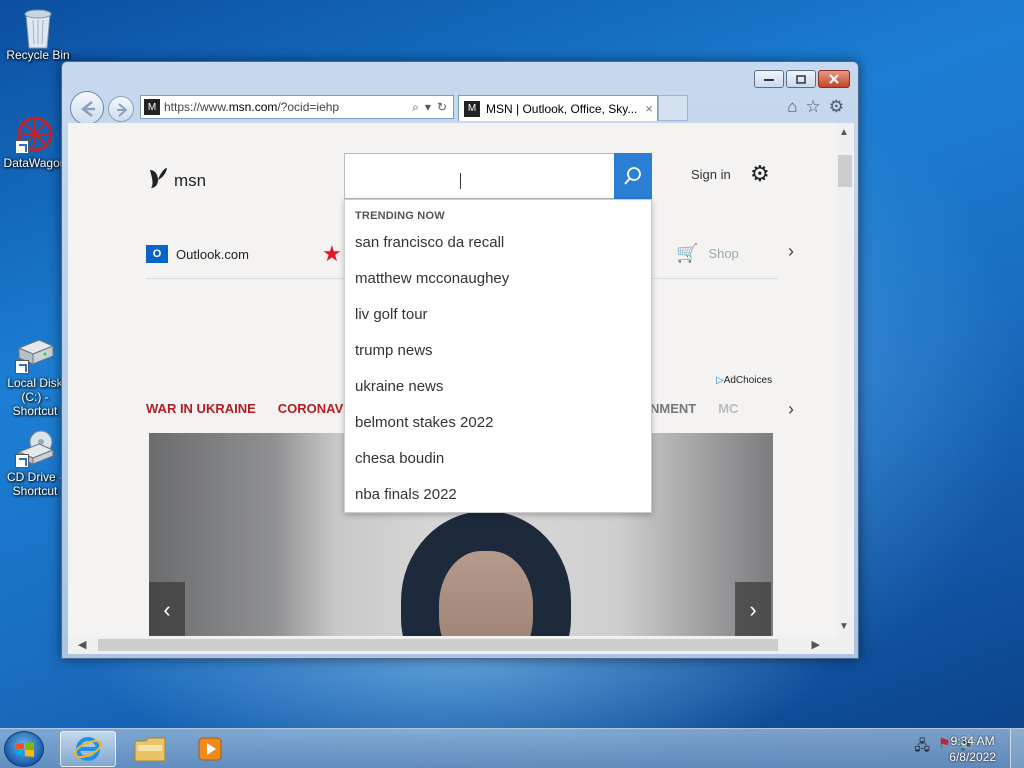 Image resolution: width=1024 pixels, height=768 pixels. What do you see at coordinates (720, 380) in the screenshot?
I see `adchoices-icon: ▷` at bounding box center [720, 380].